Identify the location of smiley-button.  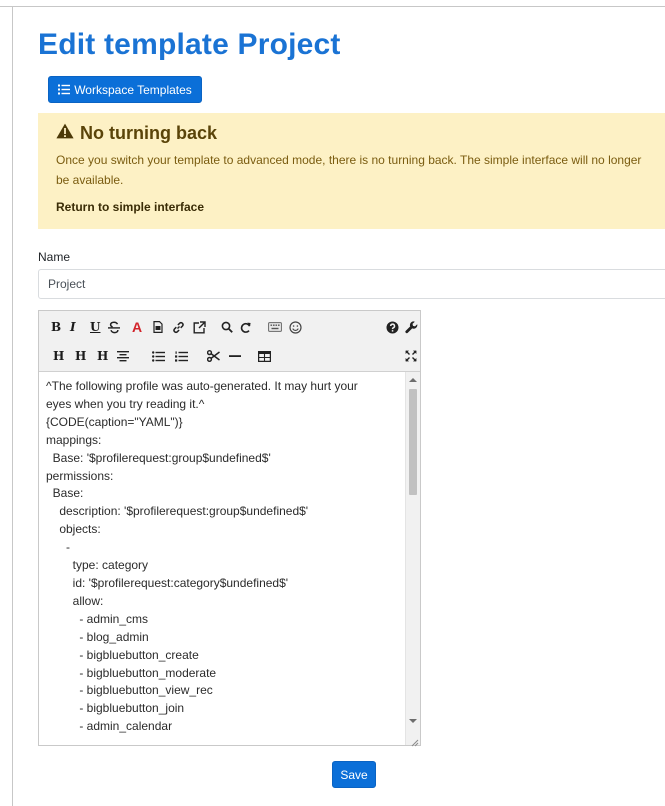
(295, 327).